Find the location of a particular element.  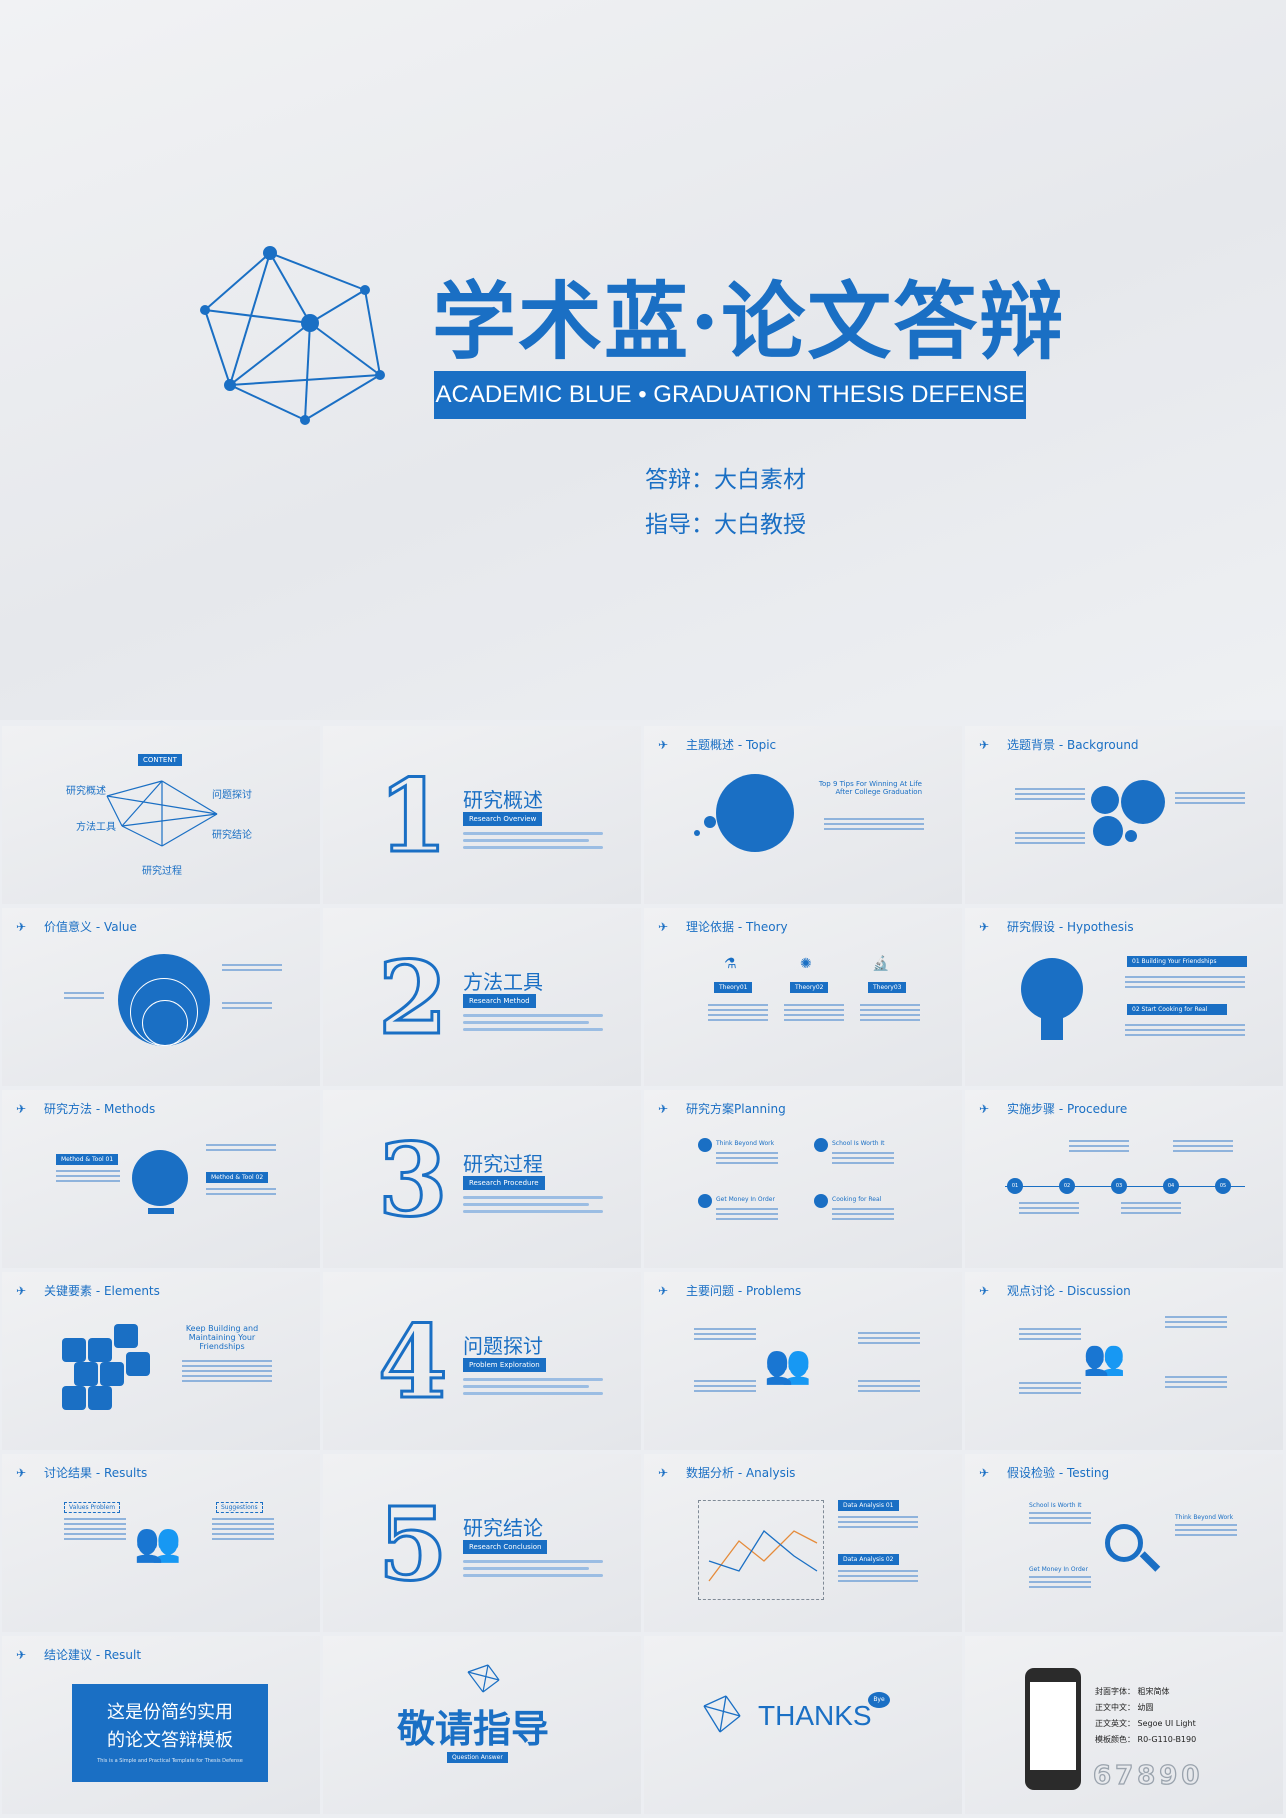

slide-header: ✈ 理论依据 - Theory is located at coordinates (723, 927).